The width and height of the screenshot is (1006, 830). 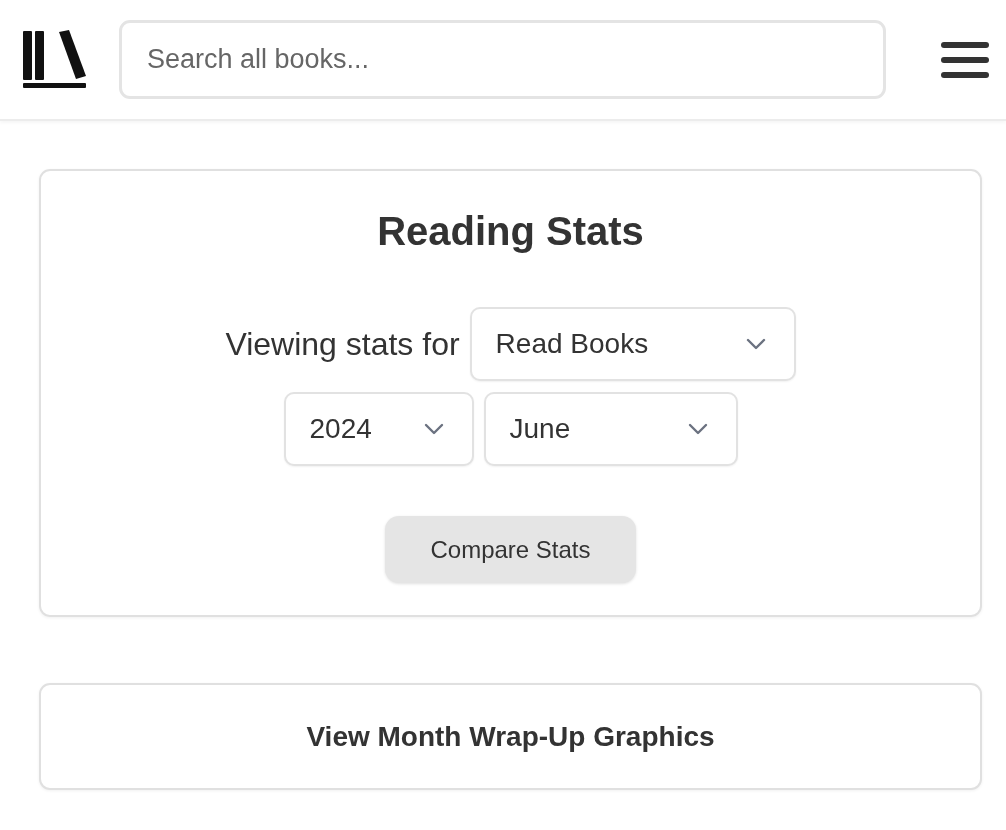 I want to click on wrap-up-graphics-link: View Month Wrap-Up Graphics, so click(x=510, y=736).